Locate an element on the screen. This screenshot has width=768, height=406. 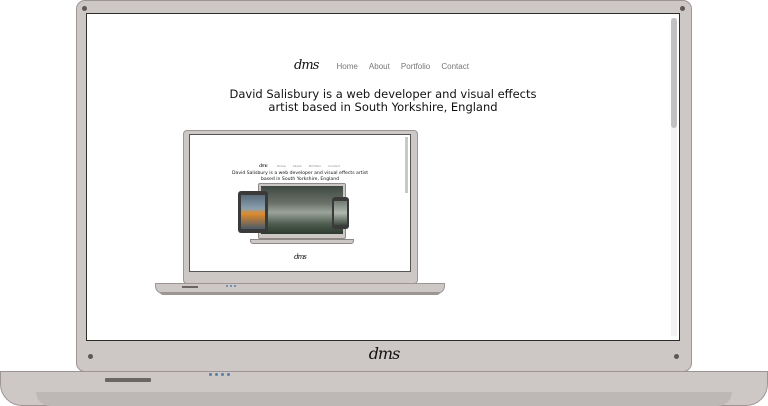
nav-home: Home is located at coordinates (346, 66).